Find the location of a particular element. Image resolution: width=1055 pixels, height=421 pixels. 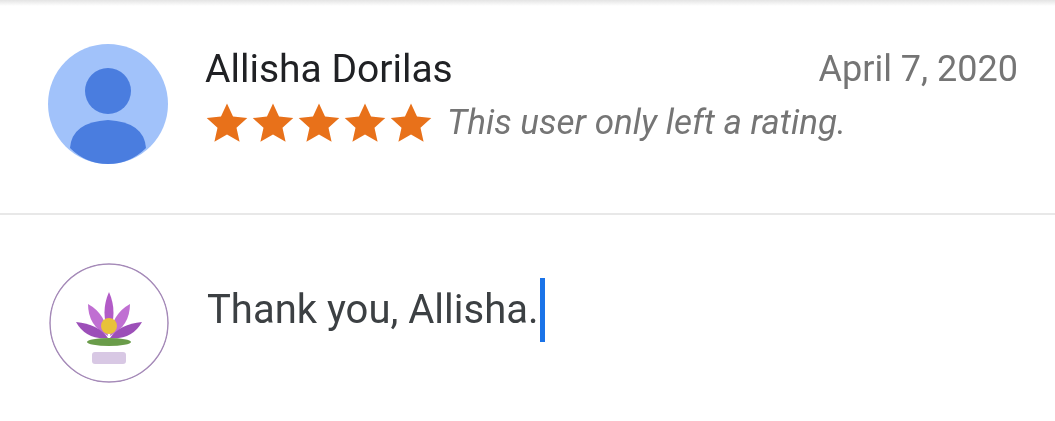

review-comment: This user only left a rating. is located at coordinates (646, 123).